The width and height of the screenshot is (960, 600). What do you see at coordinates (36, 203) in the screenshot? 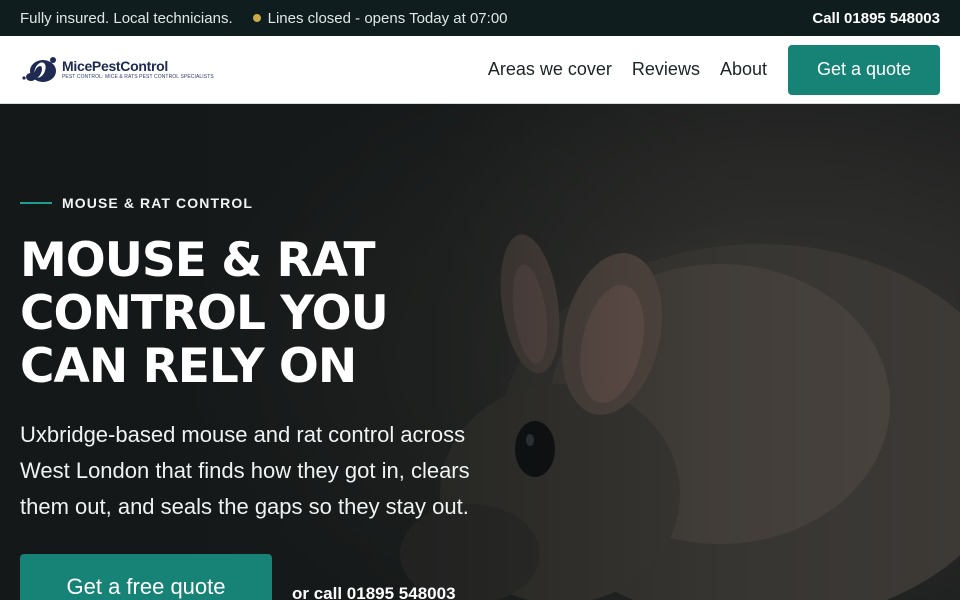
I see `eyebrow-divider` at bounding box center [36, 203].